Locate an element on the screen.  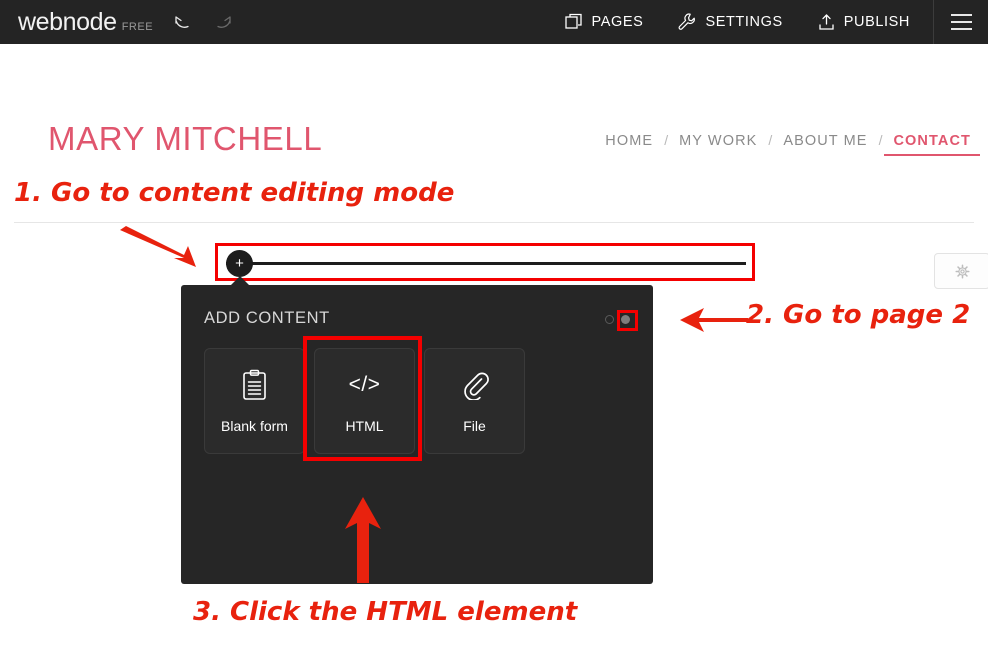
annotation-step-1: 1. Go to content editing mode is located at coordinates (234, 193).